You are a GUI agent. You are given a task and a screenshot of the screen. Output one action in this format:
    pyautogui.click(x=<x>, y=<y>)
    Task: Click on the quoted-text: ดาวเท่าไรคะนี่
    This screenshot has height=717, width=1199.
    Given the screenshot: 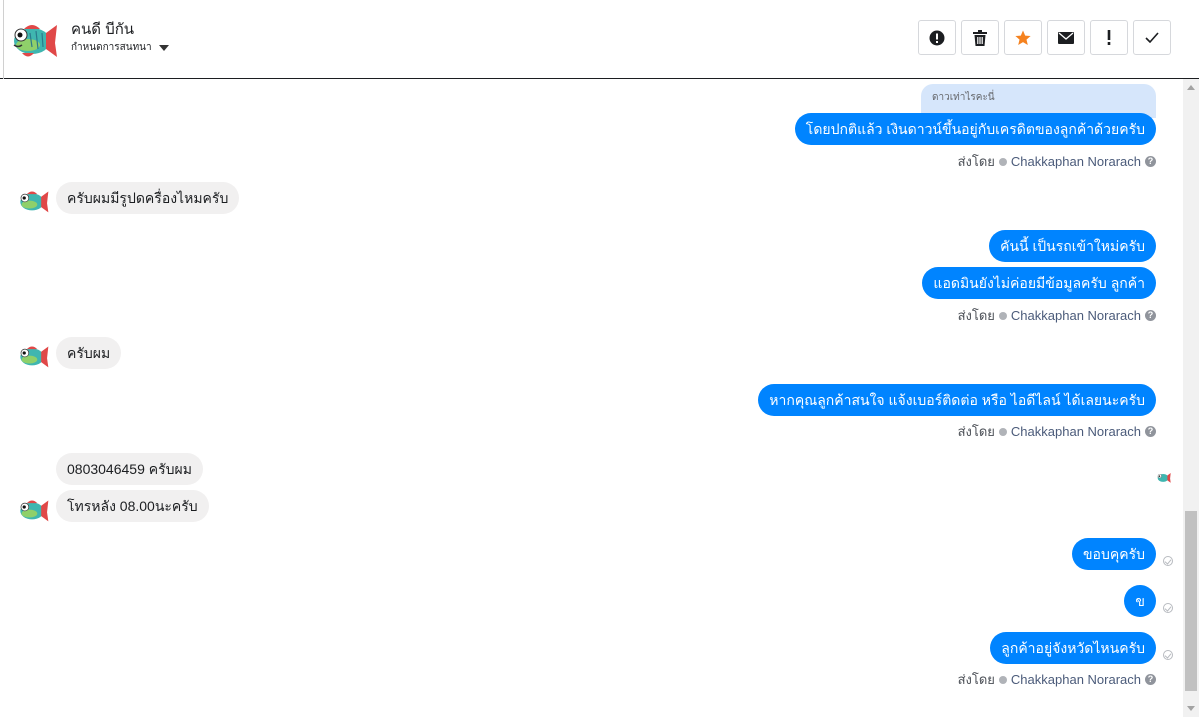 What is the action you would take?
    pyautogui.click(x=963, y=97)
    